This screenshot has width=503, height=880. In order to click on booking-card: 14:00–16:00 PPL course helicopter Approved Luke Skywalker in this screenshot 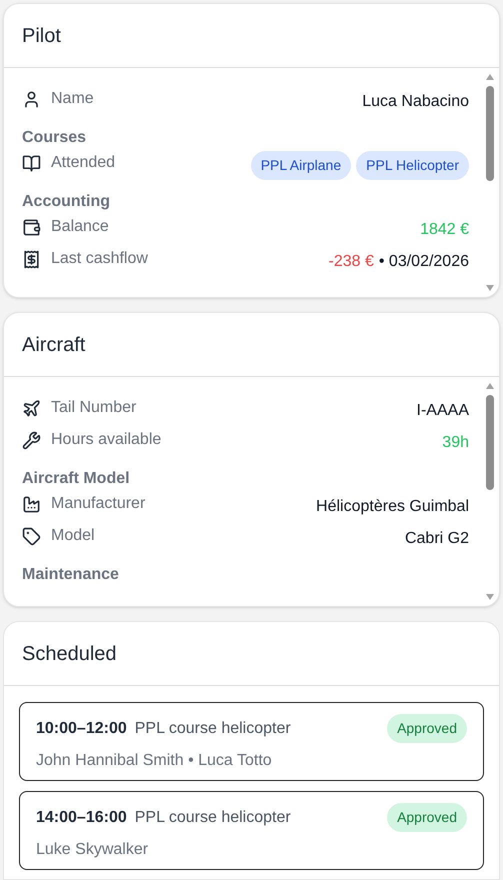, I will do `click(251, 830)`.